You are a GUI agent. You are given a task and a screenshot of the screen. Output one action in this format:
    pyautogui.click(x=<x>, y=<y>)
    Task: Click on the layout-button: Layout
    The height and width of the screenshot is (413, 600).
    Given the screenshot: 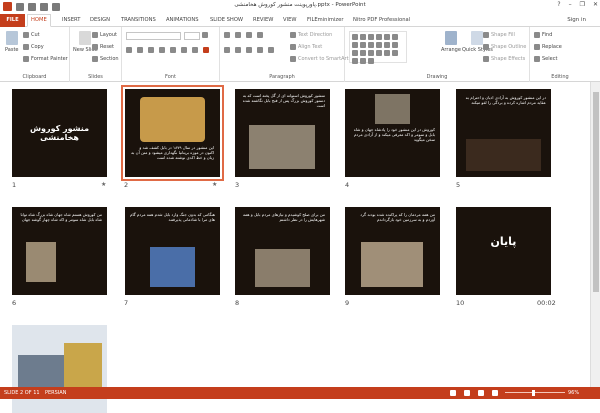 What is the action you would take?
    pyautogui.click(x=104, y=35)
    